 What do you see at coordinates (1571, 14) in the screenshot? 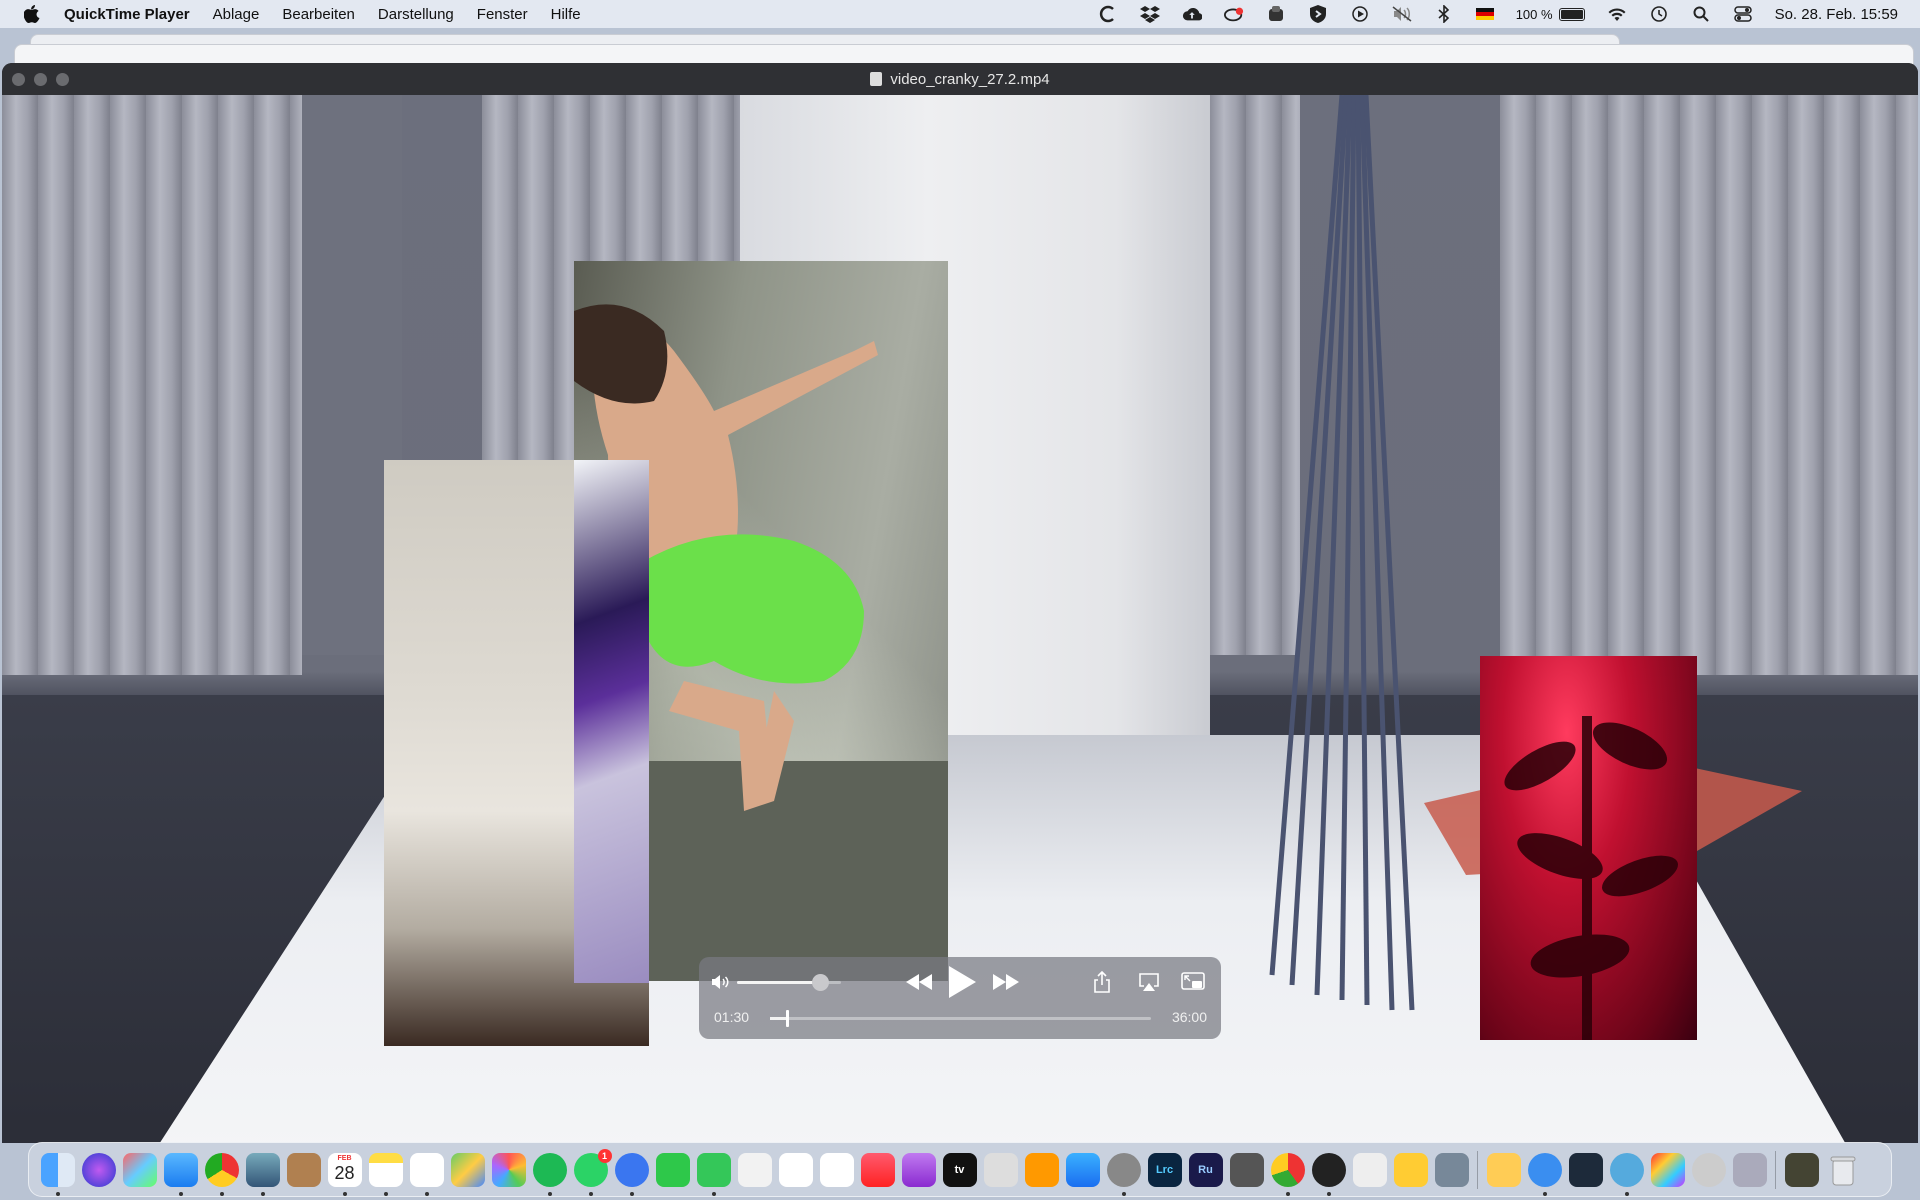
I see `battery-icon` at bounding box center [1571, 14].